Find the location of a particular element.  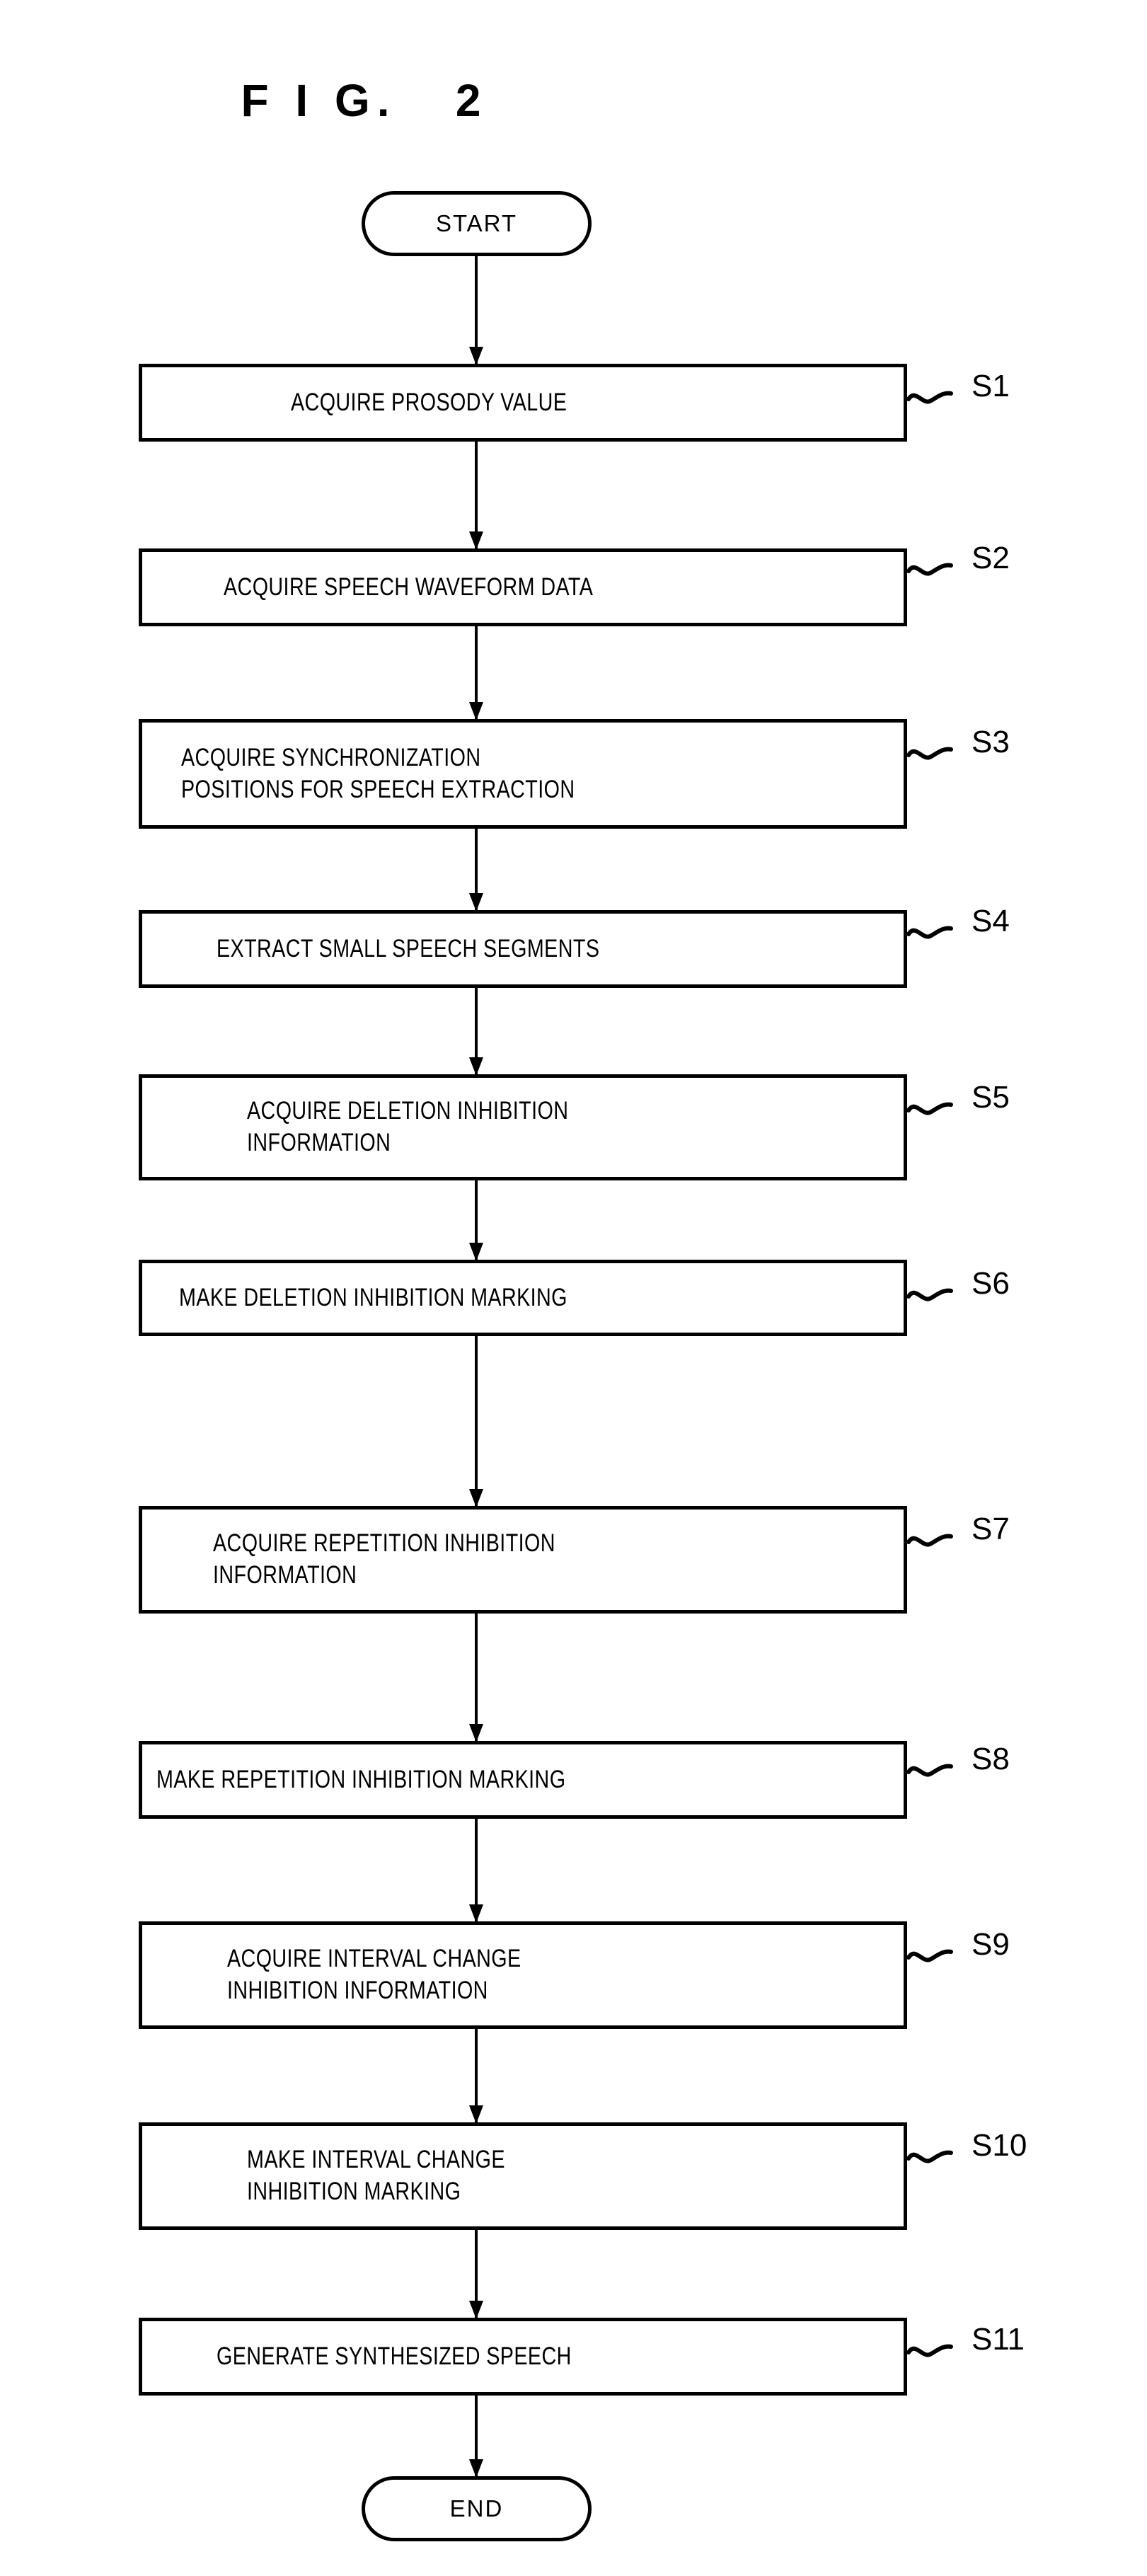

end-terminal: END is located at coordinates (477, 2509).